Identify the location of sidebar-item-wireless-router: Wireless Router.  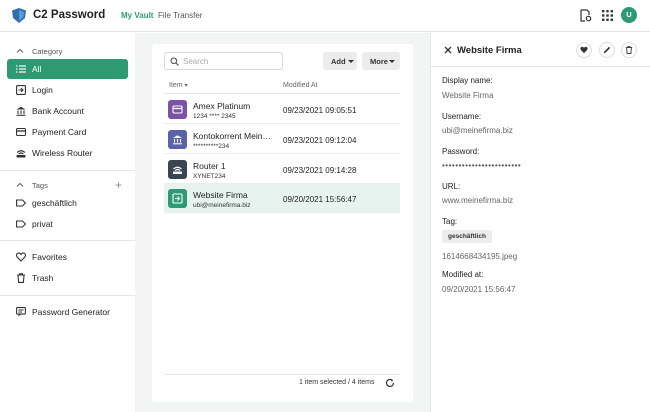
(67, 153).